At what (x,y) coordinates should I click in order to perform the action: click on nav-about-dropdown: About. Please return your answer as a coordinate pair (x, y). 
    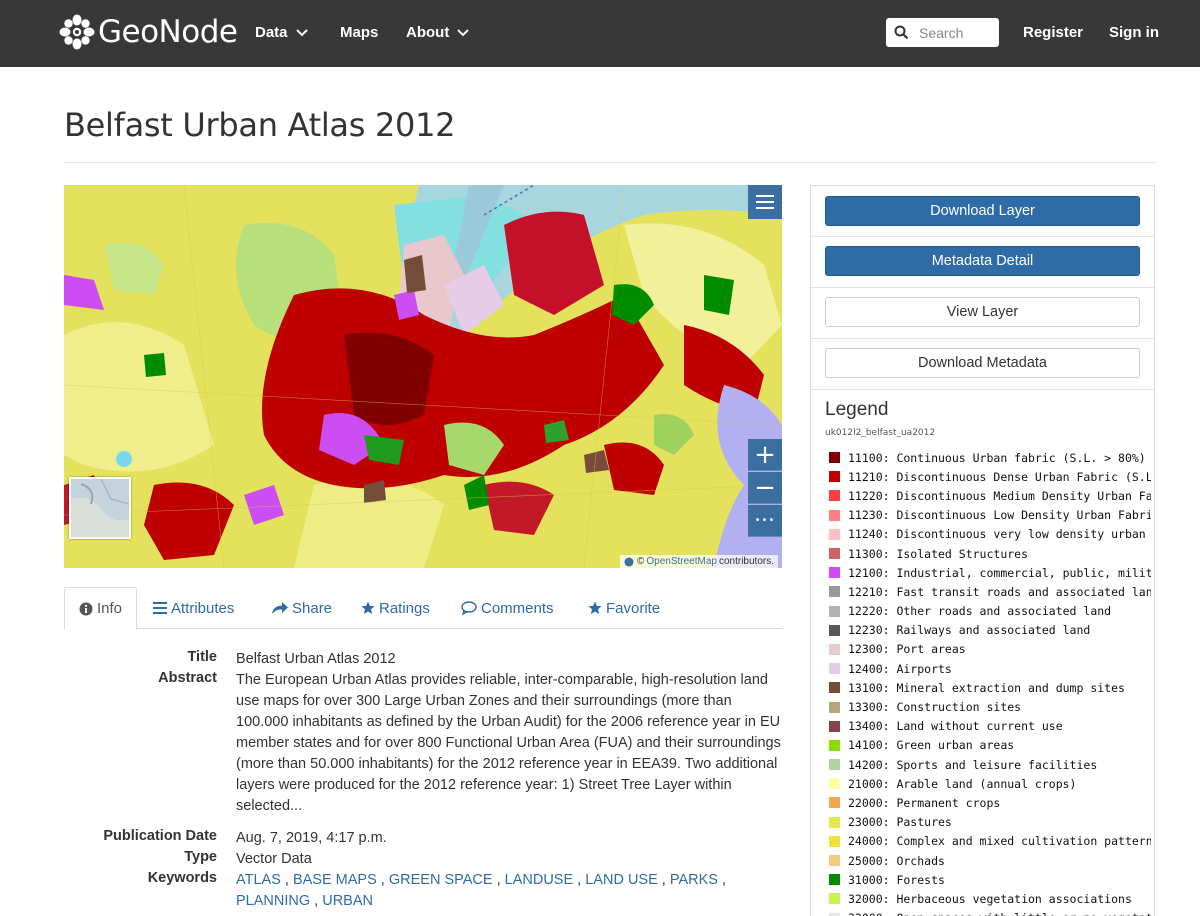
    Looking at the image, I should click on (438, 32).